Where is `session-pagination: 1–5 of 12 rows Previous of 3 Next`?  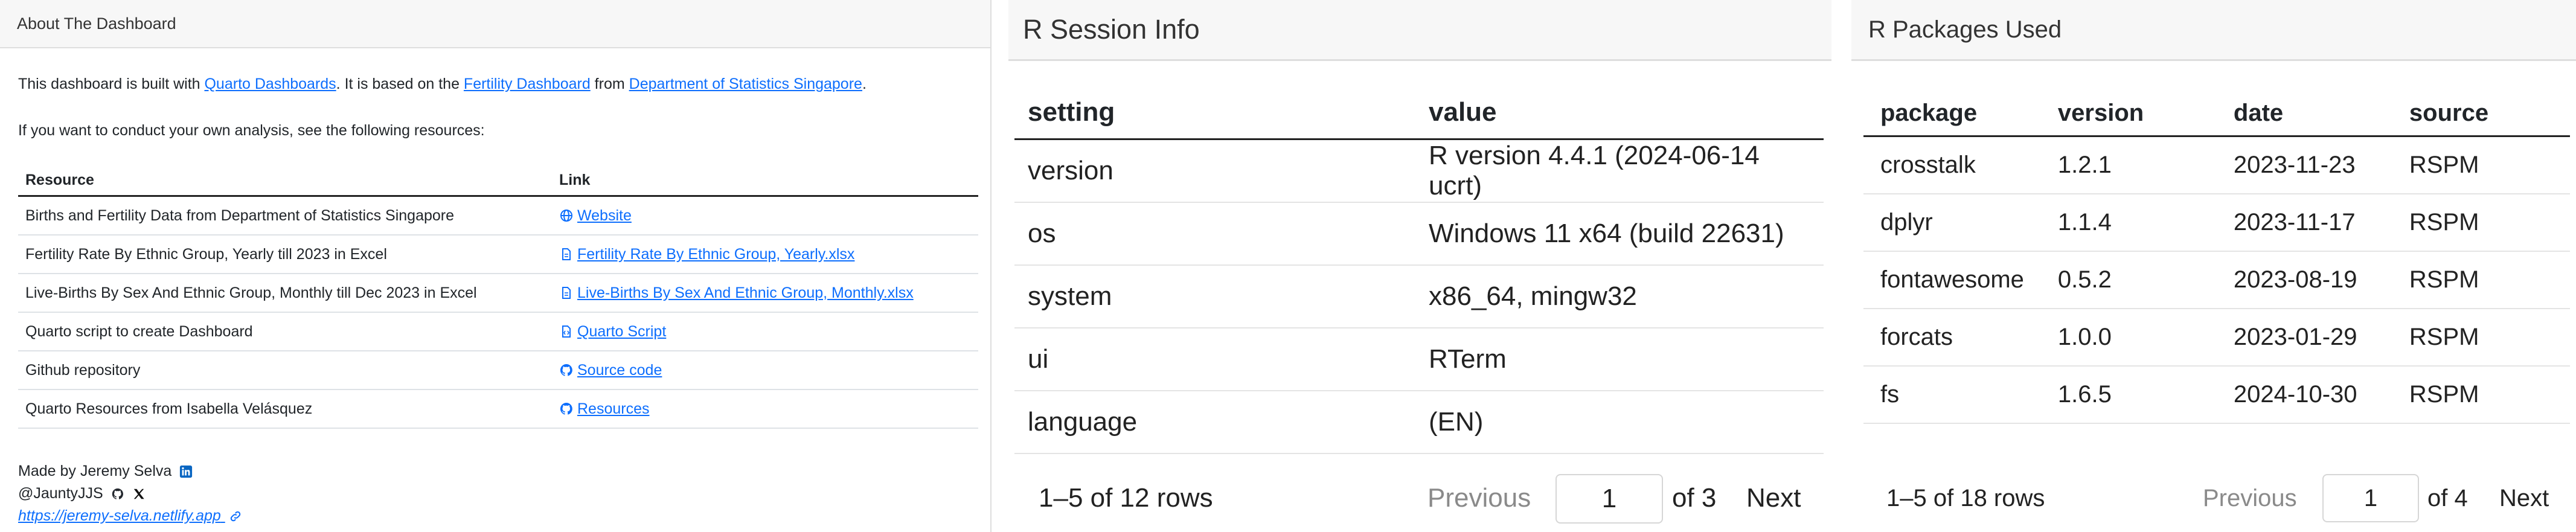 session-pagination: 1–5 of 12 rows Previous of 3 Next is located at coordinates (1419, 498).